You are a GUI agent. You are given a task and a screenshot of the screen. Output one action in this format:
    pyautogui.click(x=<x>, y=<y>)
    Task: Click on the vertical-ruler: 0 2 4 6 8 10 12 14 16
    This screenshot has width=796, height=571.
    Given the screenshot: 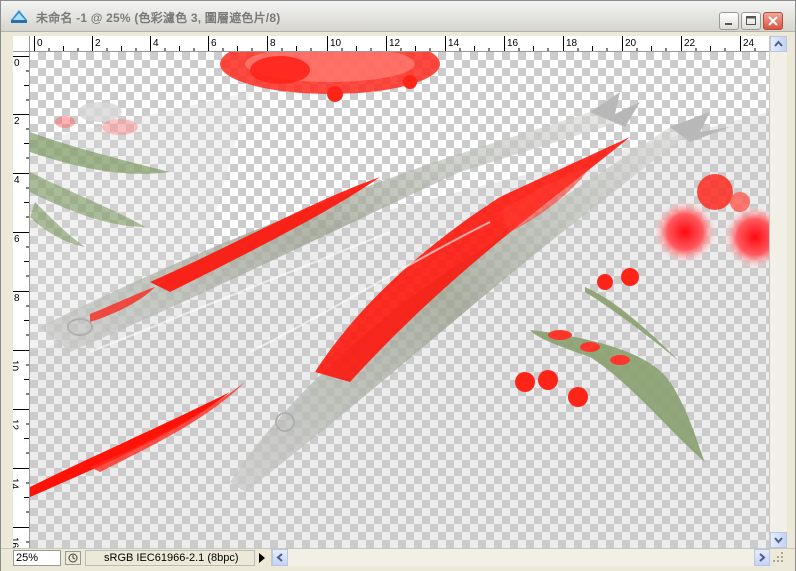 What is the action you would take?
    pyautogui.click(x=21, y=300)
    